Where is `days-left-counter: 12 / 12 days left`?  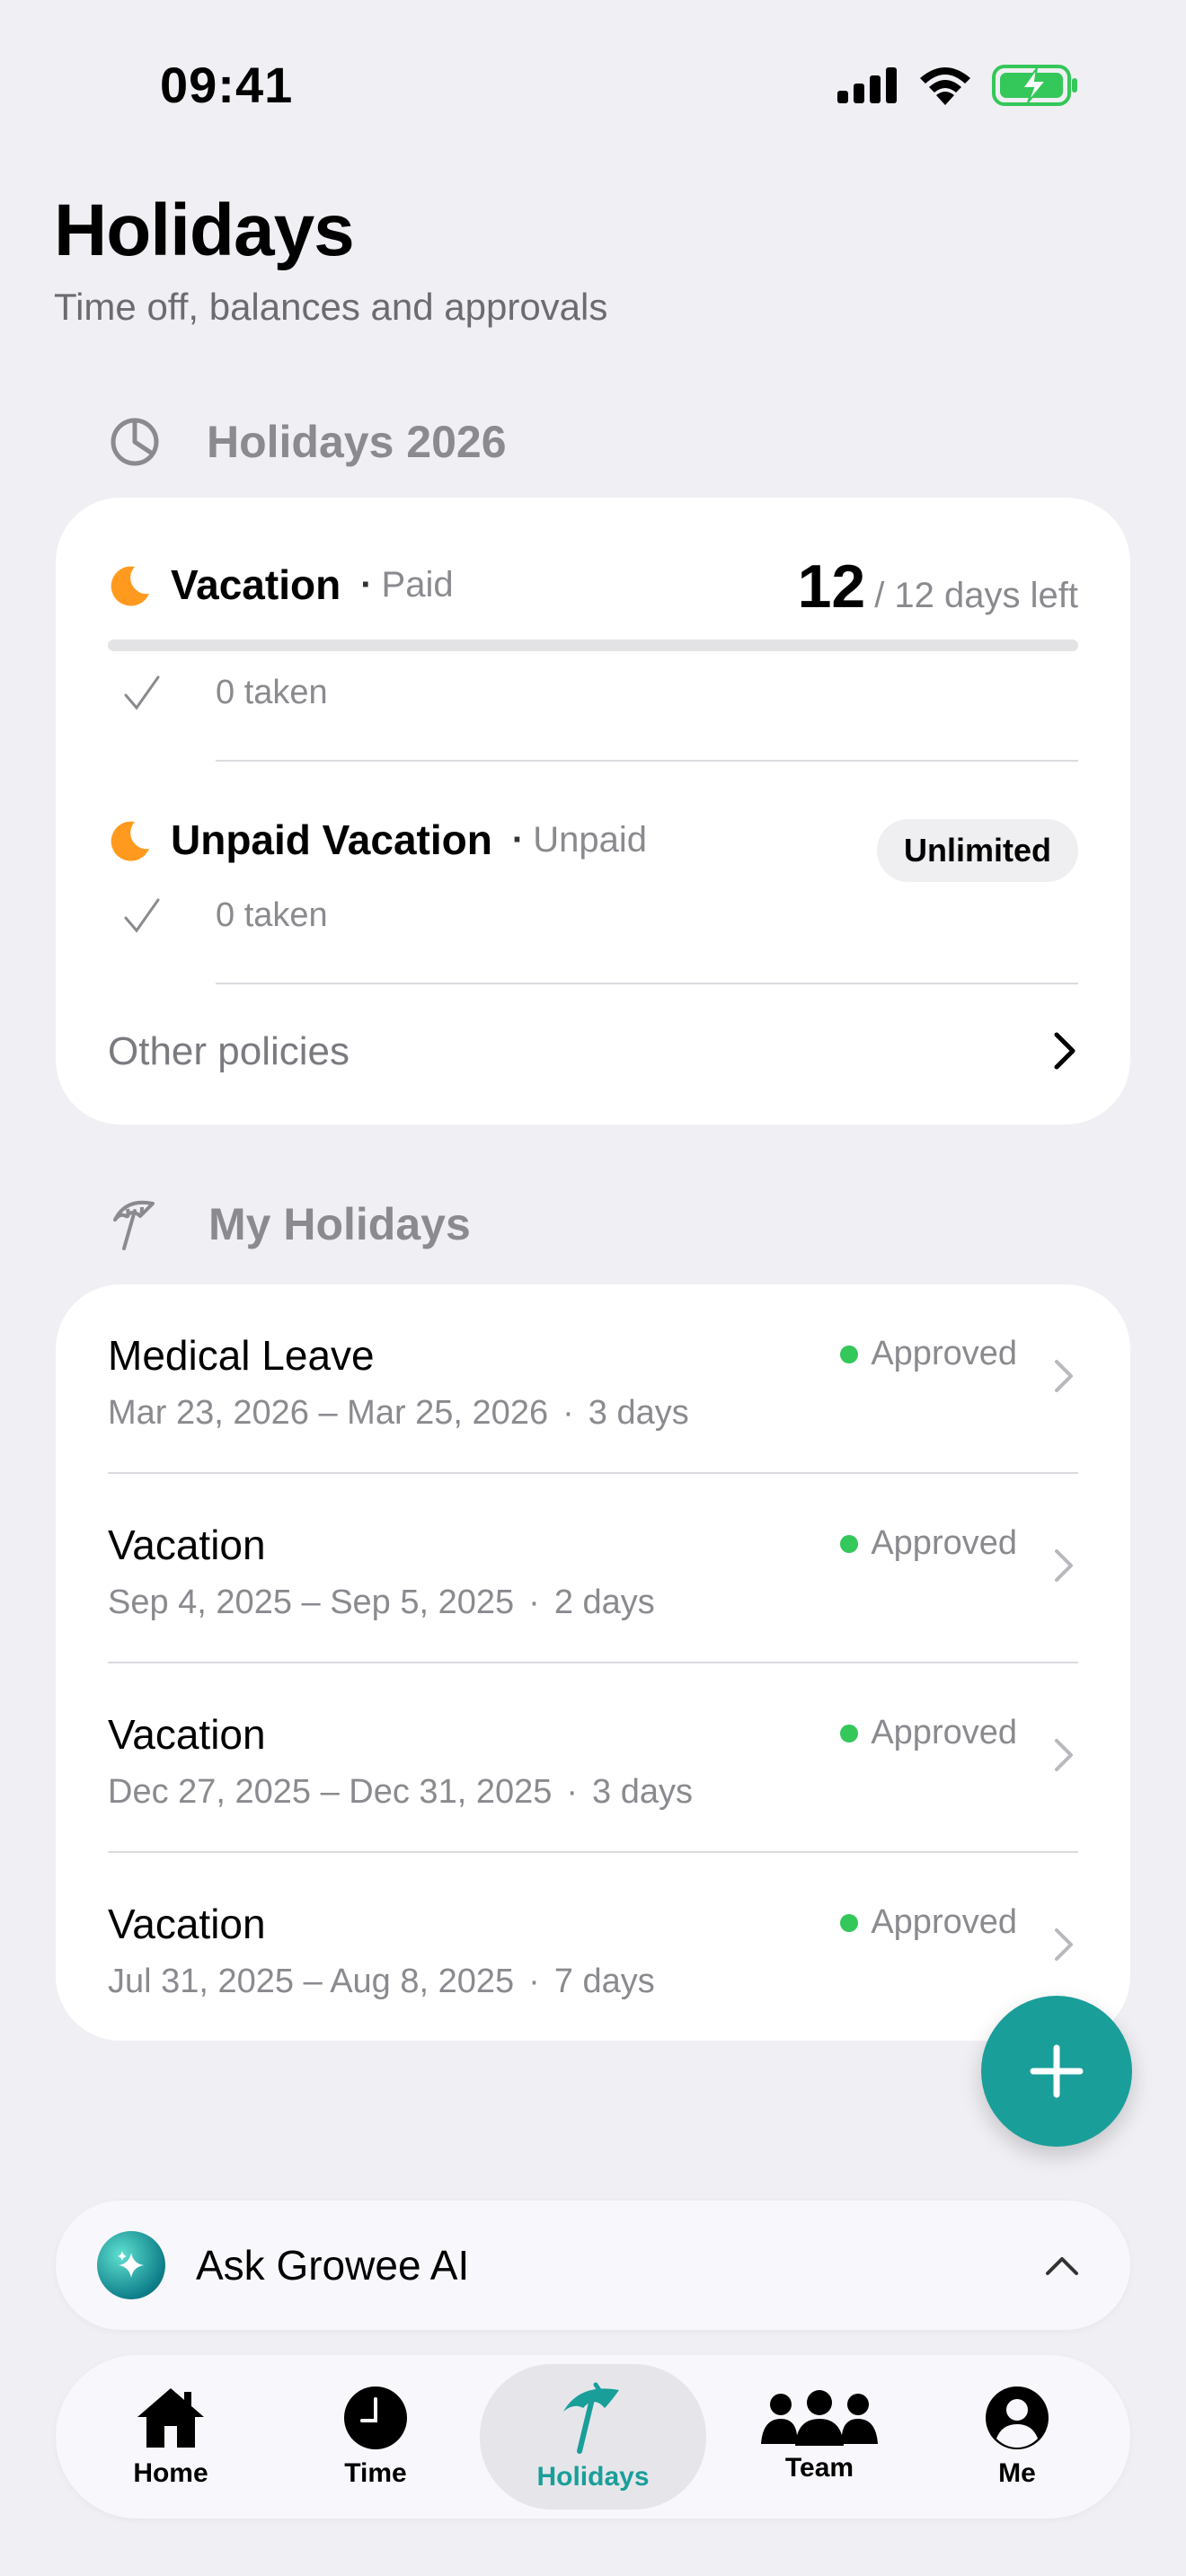 days-left-counter: 12 / 12 days left is located at coordinates (938, 586).